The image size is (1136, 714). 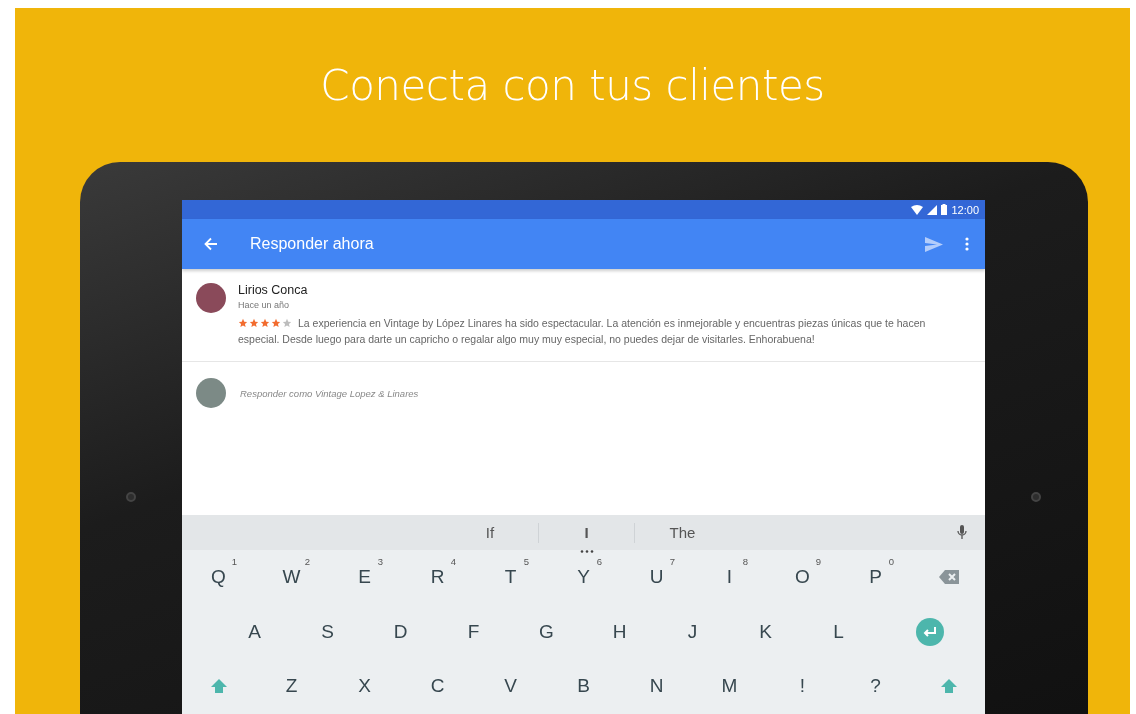 What do you see at coordinates (818, 561) in the screenshot?
I see `key-hint: 9` at bounding box center [818, 561].